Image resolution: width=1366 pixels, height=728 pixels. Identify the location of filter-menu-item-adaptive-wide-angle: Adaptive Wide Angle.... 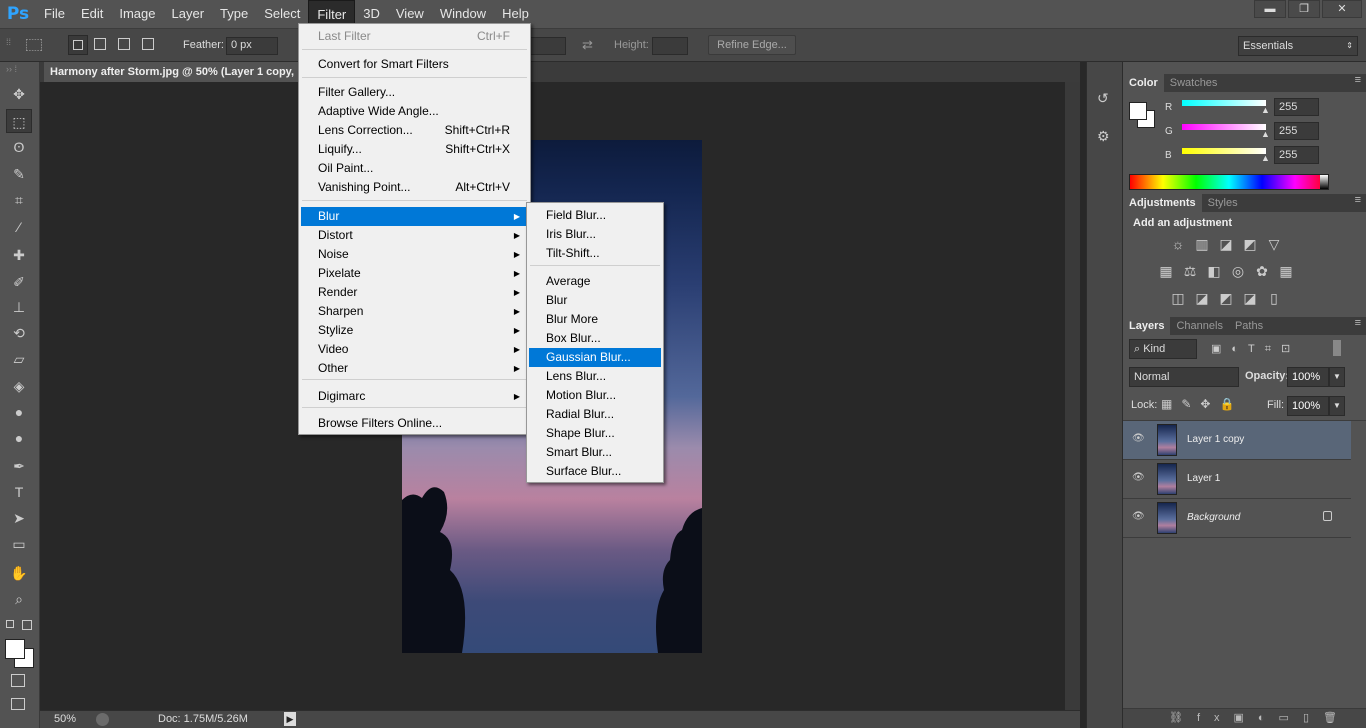
(414, 111).